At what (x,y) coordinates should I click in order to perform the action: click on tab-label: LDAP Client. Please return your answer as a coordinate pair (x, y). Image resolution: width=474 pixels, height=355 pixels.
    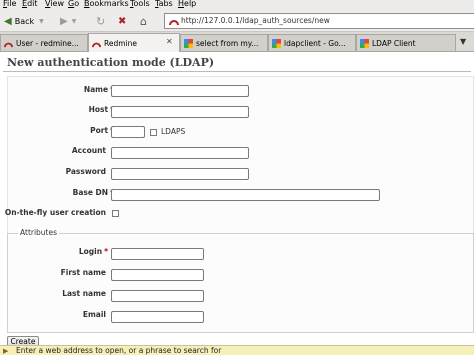
    Looking at the image, I should click on (394, 43).